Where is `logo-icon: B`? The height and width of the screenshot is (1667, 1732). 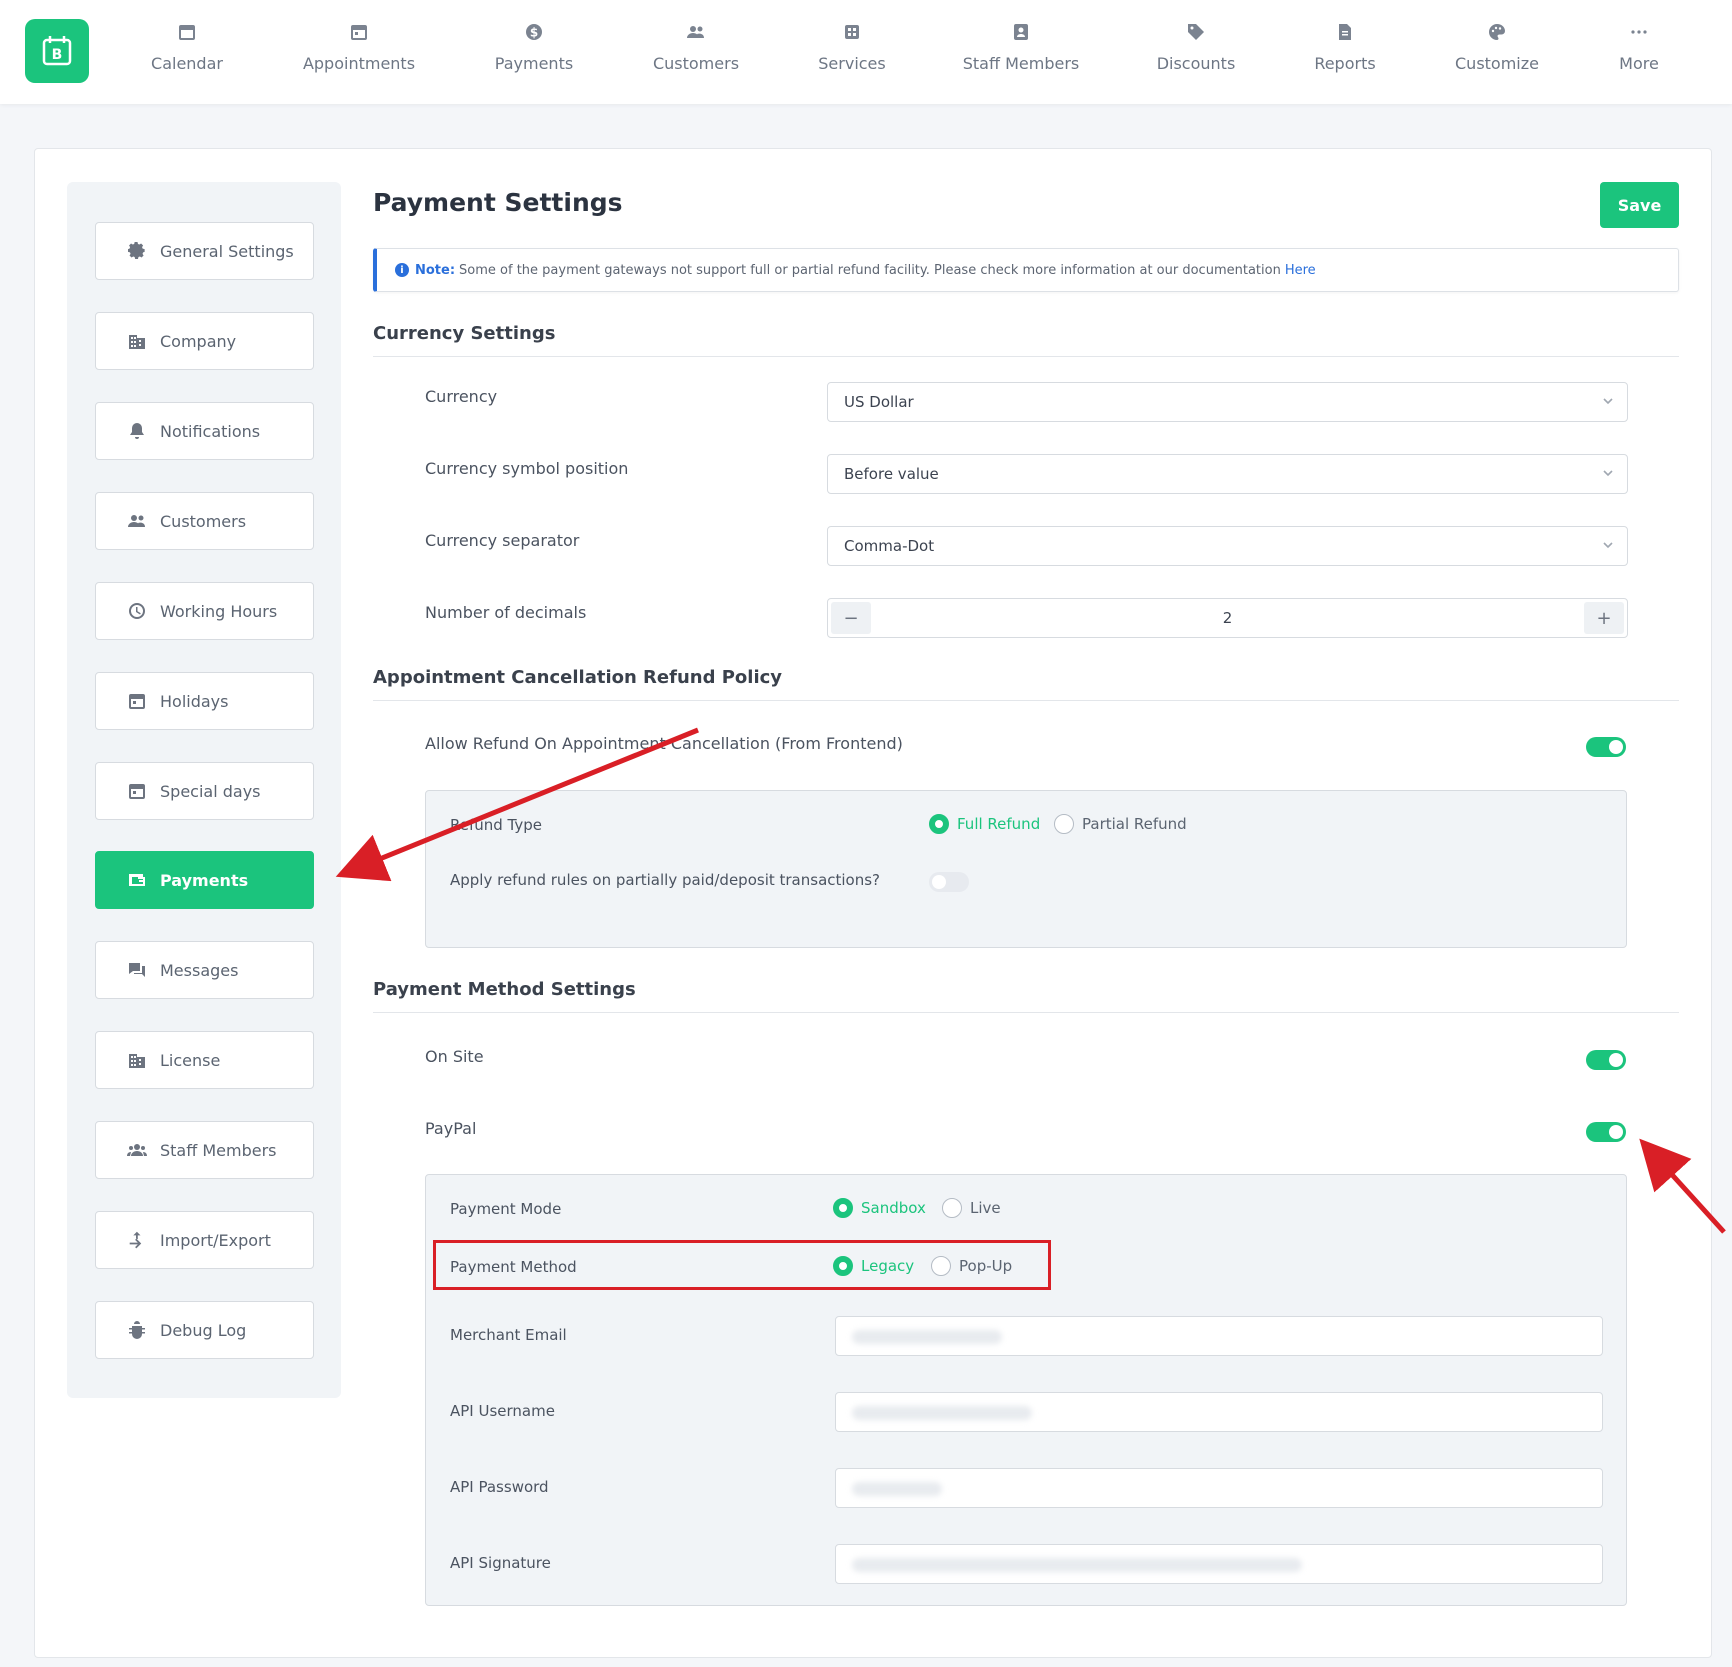
logo-icon: B is located at coordinates (57, 51).